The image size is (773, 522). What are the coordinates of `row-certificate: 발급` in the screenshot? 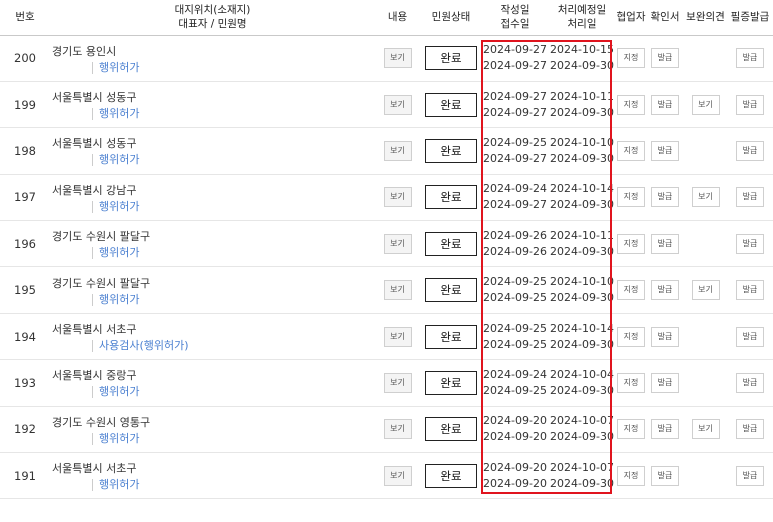 It's located at (750, 476).